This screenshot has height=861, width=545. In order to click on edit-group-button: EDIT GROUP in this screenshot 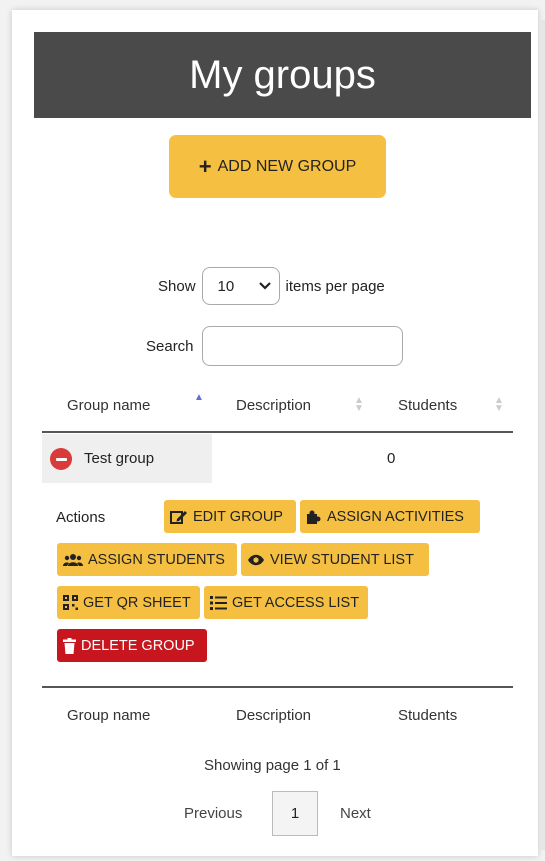, I will do `click(230, 516)`.